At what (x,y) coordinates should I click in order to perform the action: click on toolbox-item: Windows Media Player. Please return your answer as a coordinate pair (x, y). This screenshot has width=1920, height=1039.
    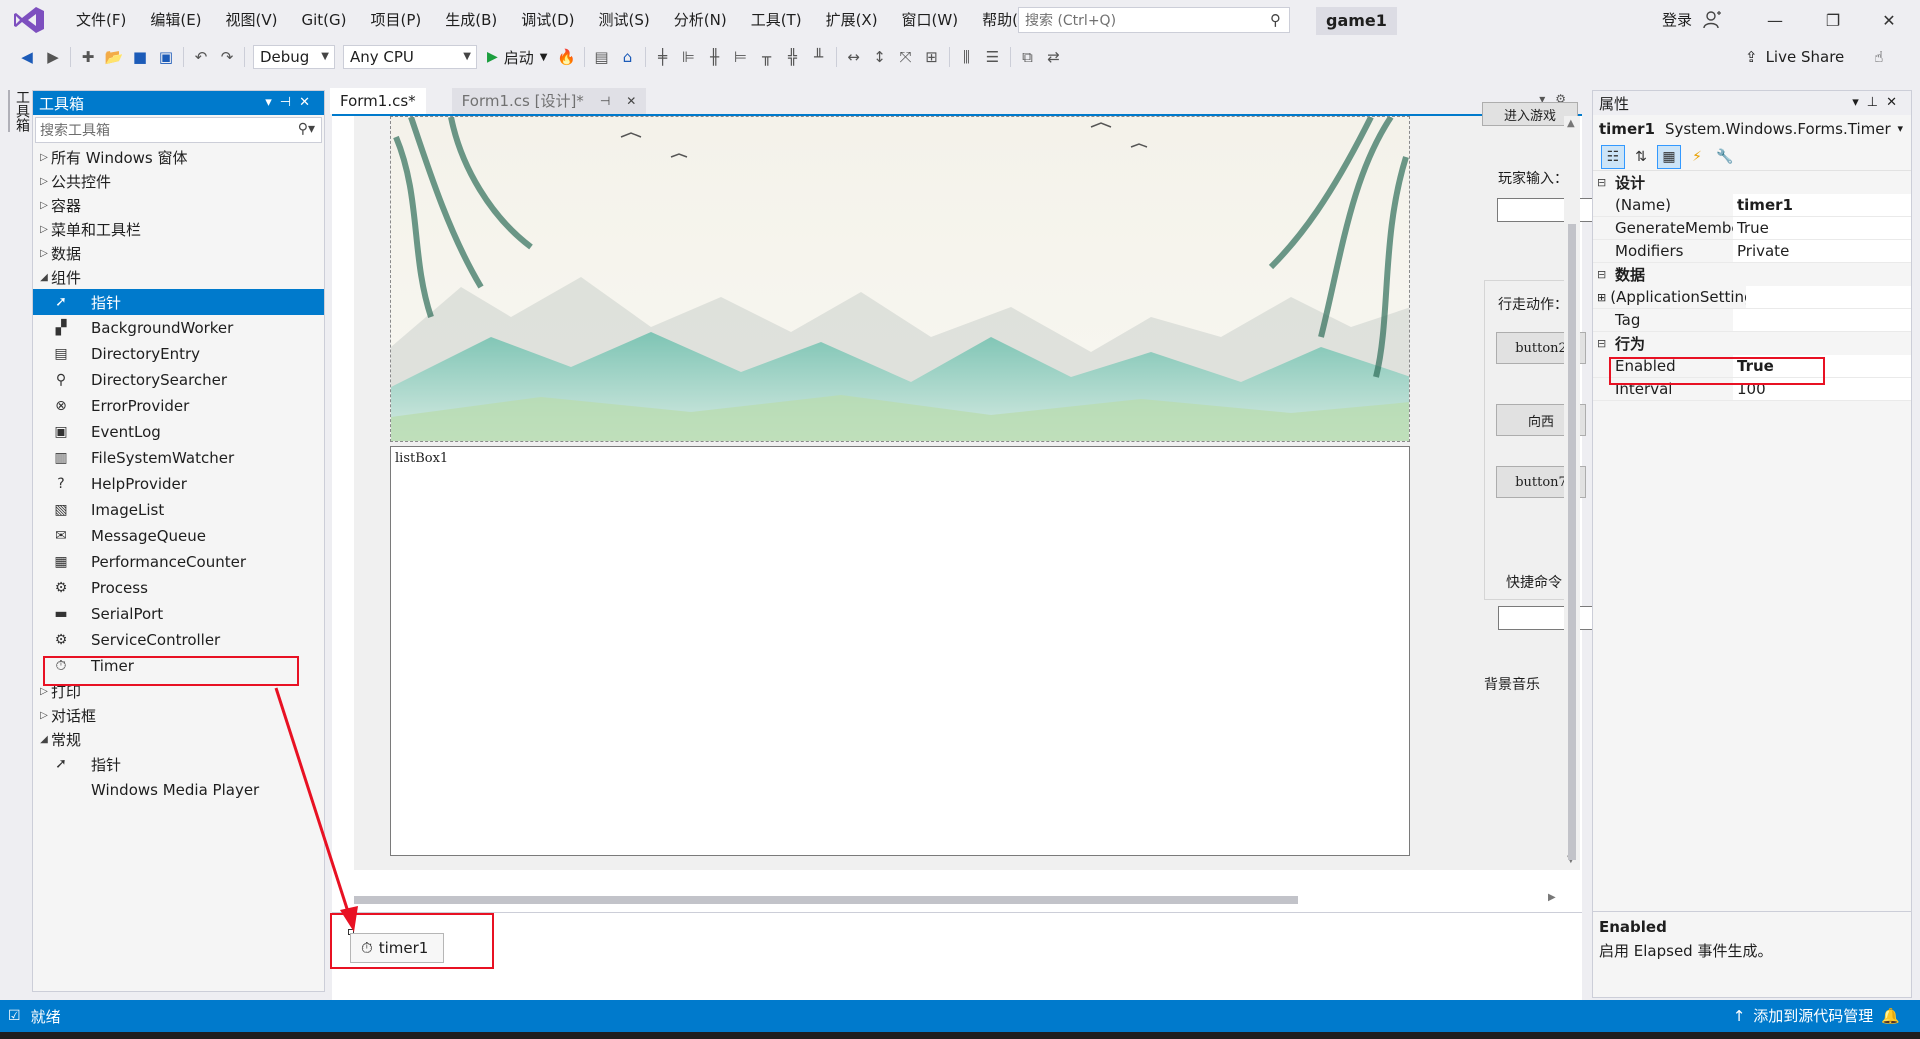
    Looking at the image, I should click on (178, 790).